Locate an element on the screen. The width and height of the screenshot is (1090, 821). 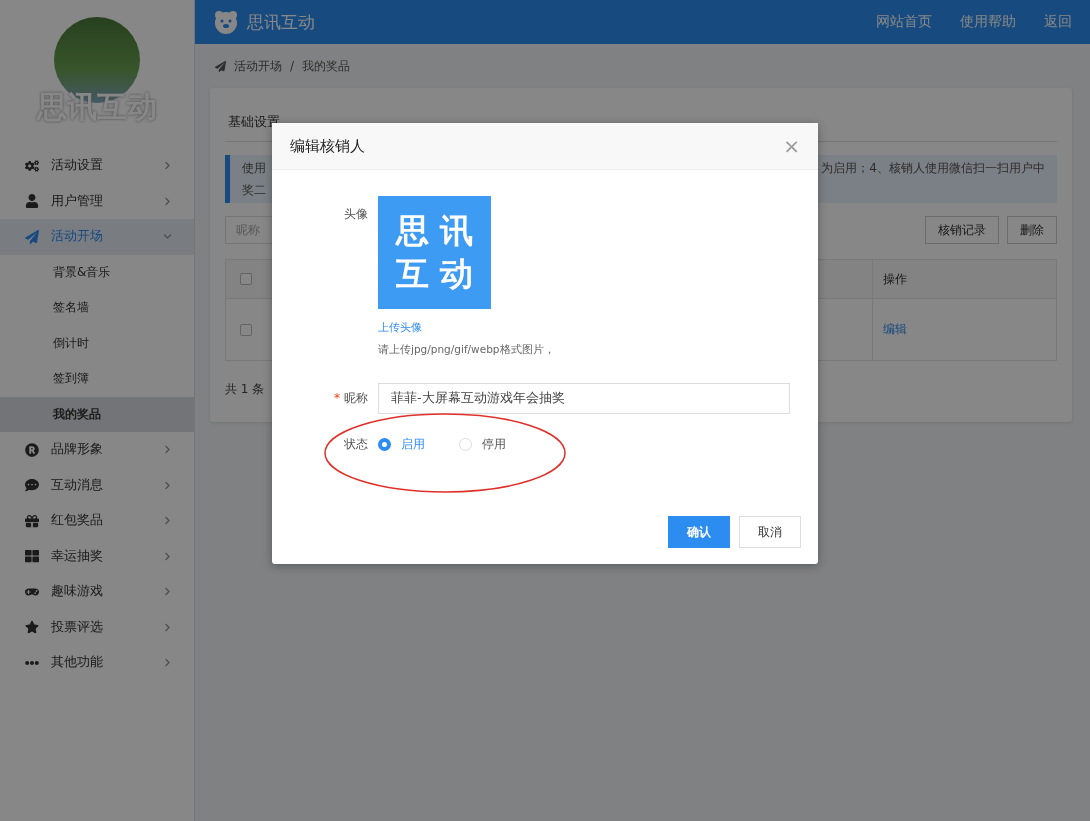
dialog-title: 编辑核销人 is located at coordinates (327, 146).